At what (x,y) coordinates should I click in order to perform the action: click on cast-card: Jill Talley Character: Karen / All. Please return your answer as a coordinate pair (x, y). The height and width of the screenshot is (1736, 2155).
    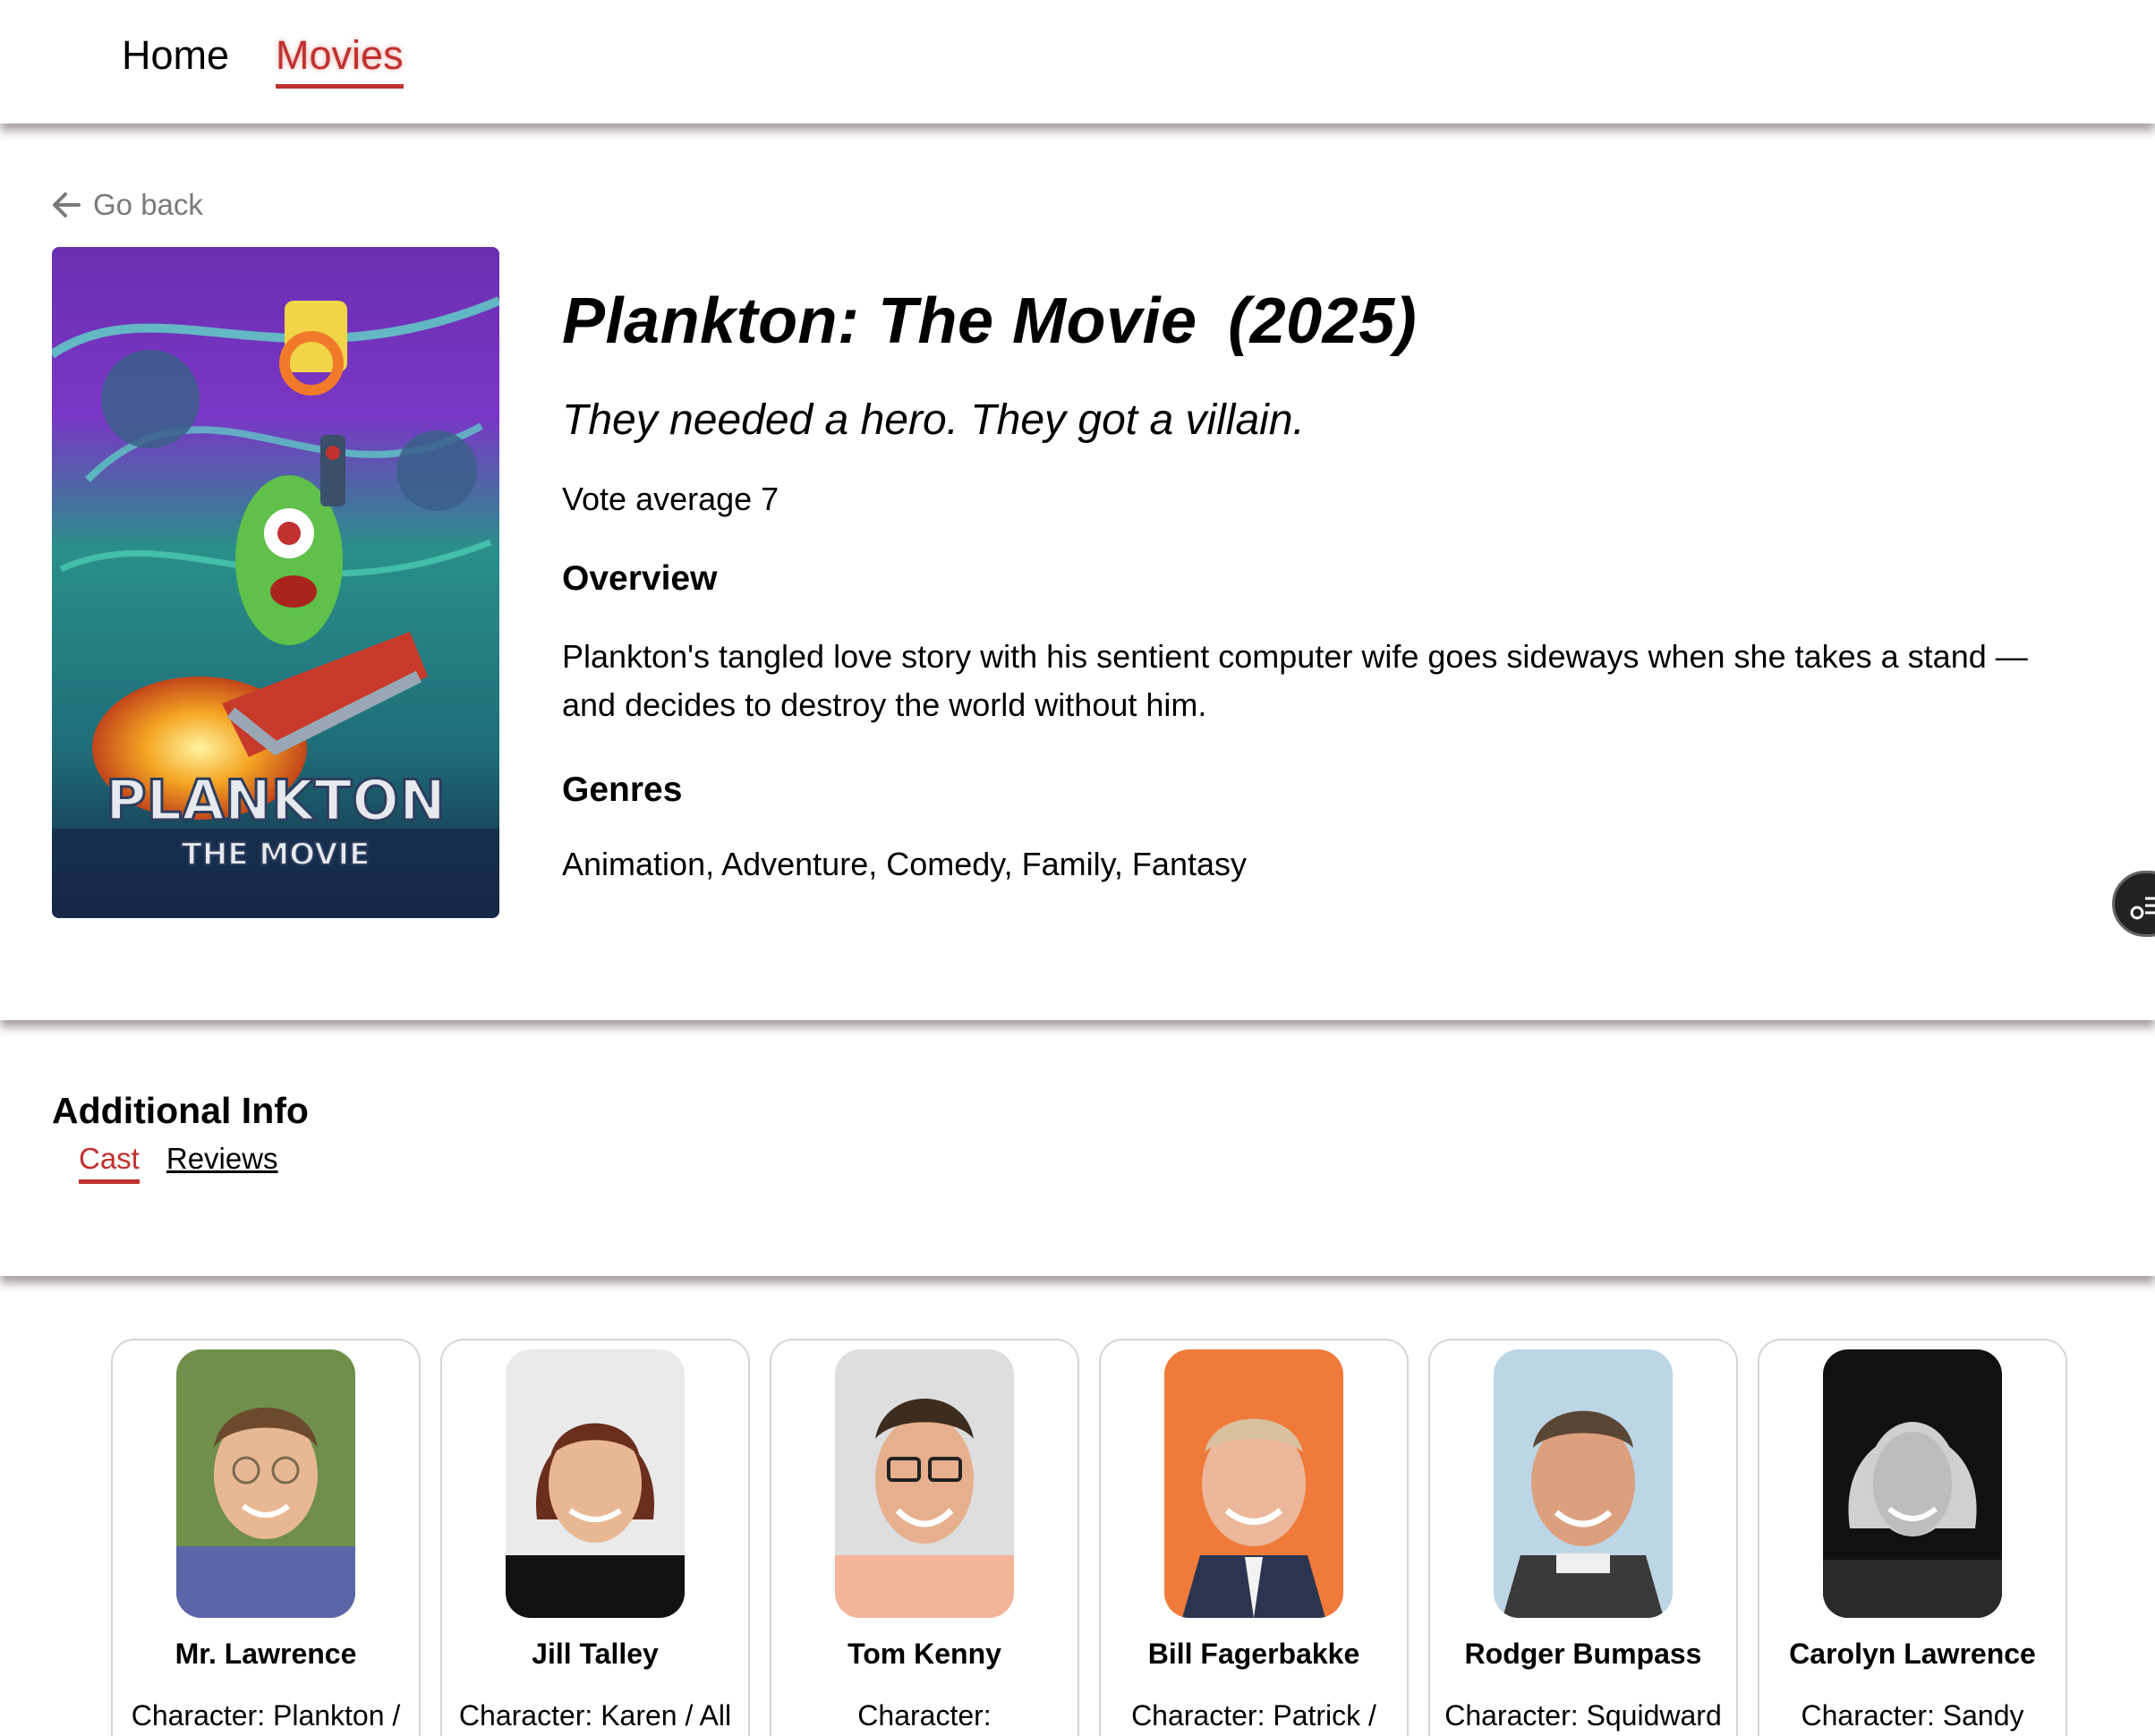
    Looking at the image, I should click on (595, 1537).